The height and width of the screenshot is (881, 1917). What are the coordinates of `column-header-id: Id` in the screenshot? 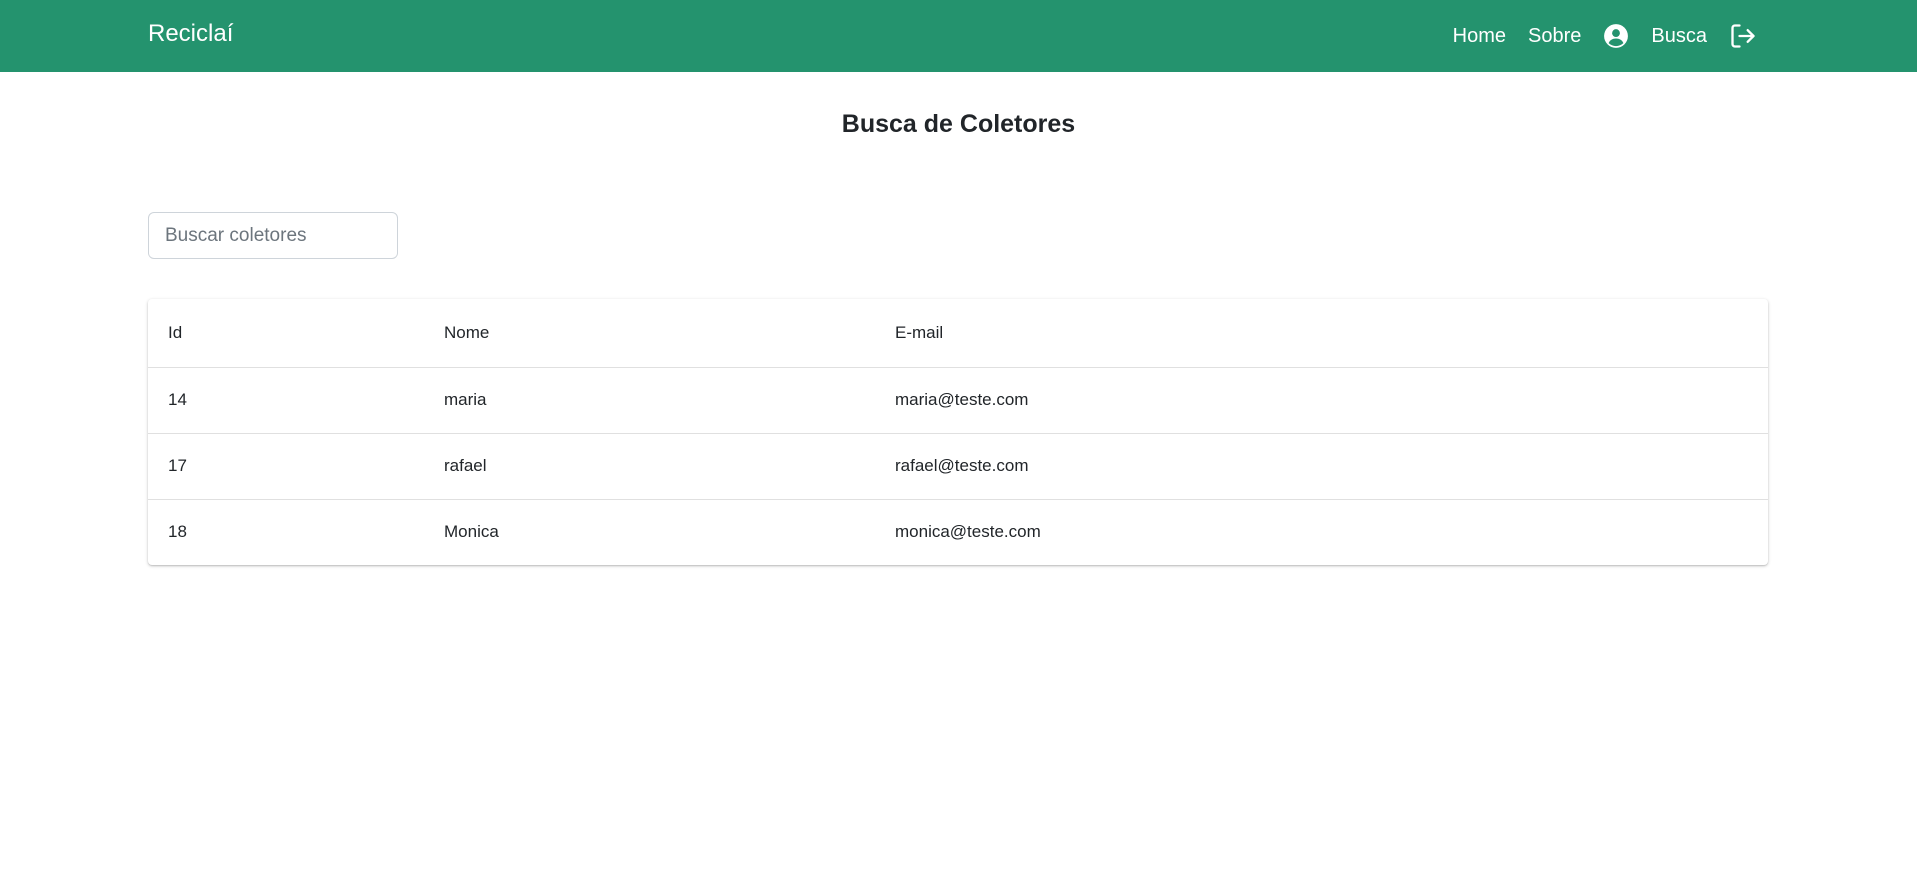 It's located at (286, 333).